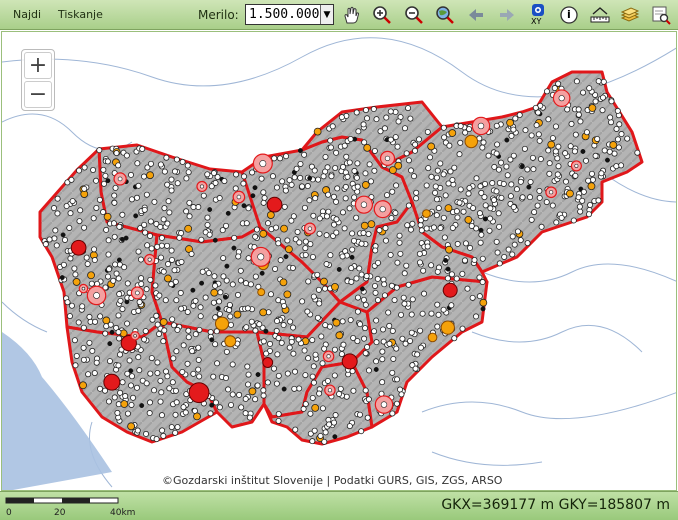 Image resolution: width=678 pixels, height=520 pixels. Describe the element at coordinates (382, 15) in the screenshot. I see `zoom-in-icon` at that location.